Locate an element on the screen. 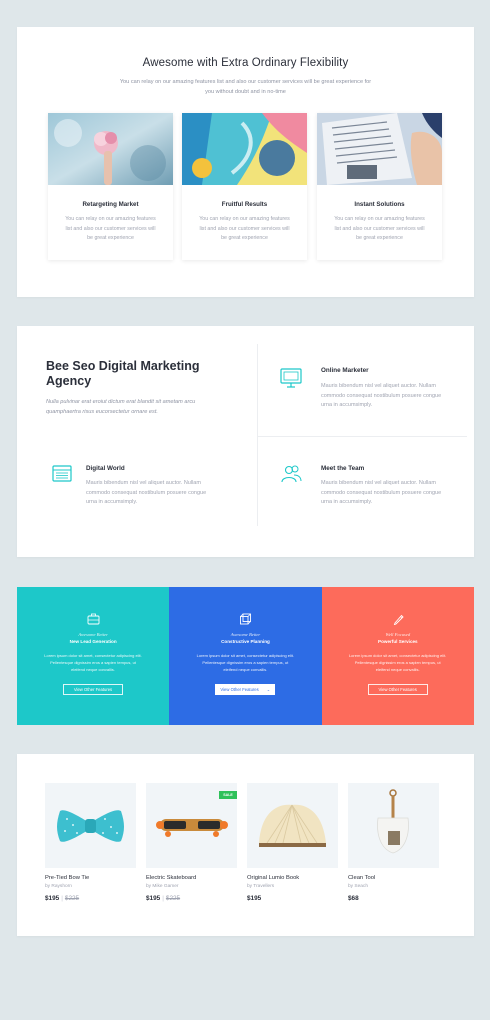  newspaper-image is located at coordinates (379, 149).